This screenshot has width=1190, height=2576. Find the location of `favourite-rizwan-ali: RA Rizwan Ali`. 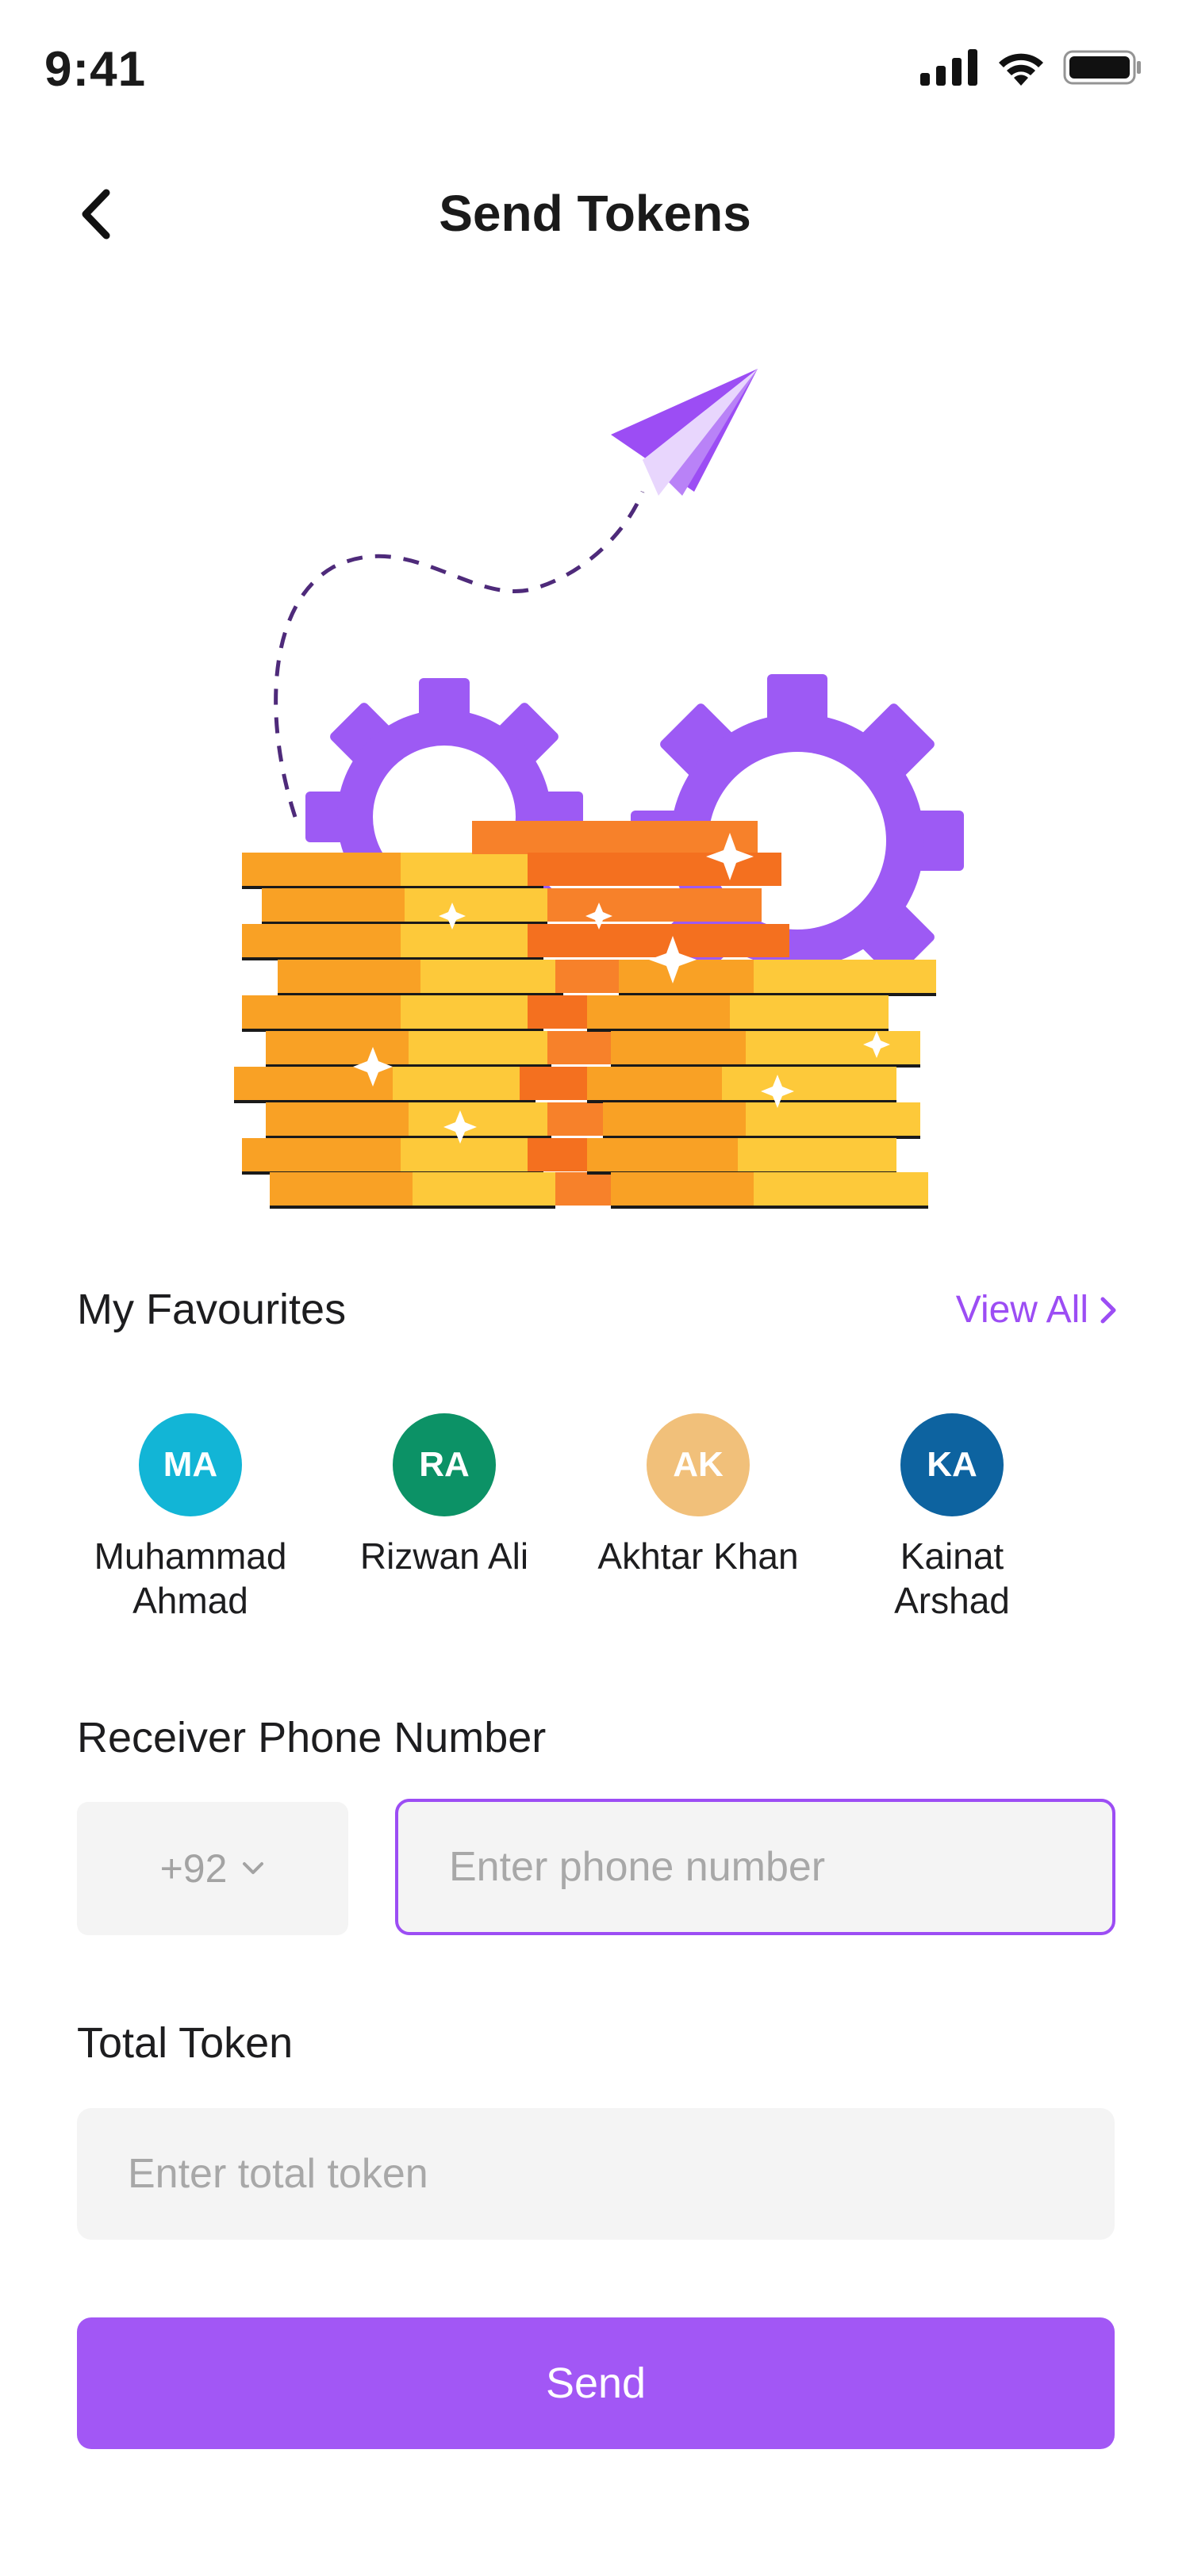

favourite-rizwan-ali: RA Rizwan Ali is located at coordinates (444, 1495).